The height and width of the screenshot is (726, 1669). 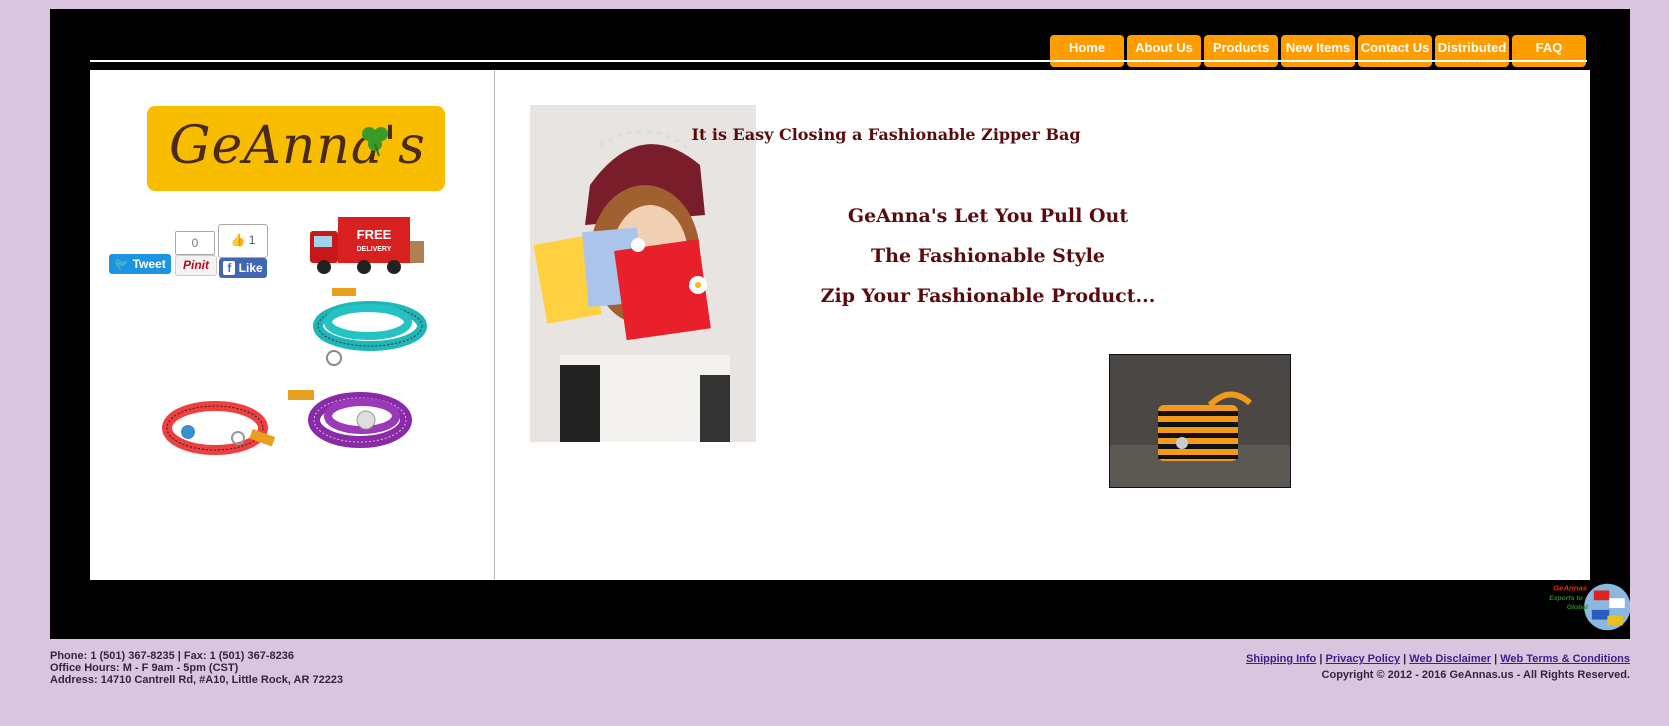 I want to click on tweet-button: 🐦 Tweet, so click(x=140, y=264).